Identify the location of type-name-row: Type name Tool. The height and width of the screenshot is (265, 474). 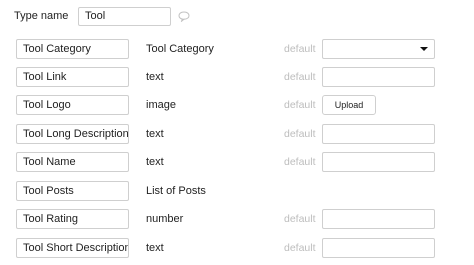
(102, 16).